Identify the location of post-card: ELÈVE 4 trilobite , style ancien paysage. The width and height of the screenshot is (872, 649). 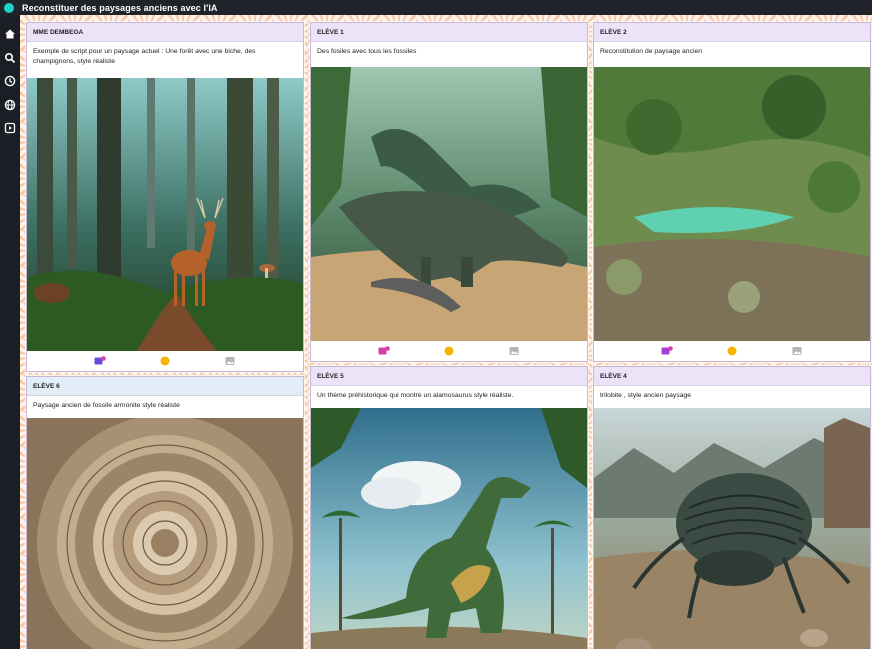
(732, 507).